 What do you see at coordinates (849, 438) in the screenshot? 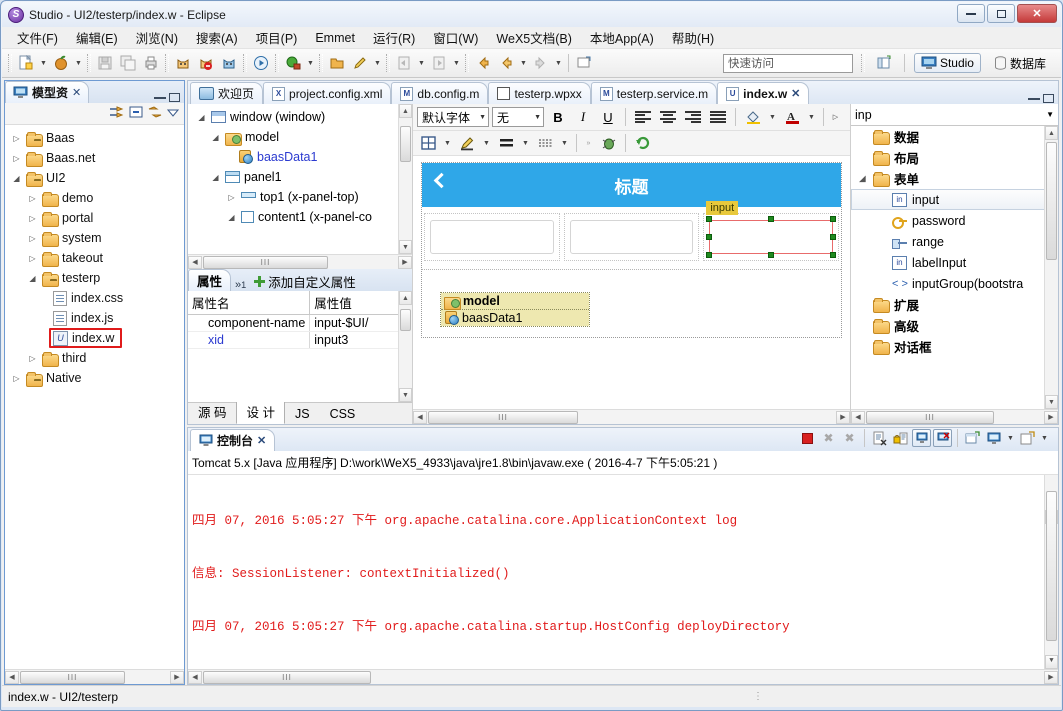
I see `remove-all-terminated-icon: ✖` at bounding box center [849, 438].